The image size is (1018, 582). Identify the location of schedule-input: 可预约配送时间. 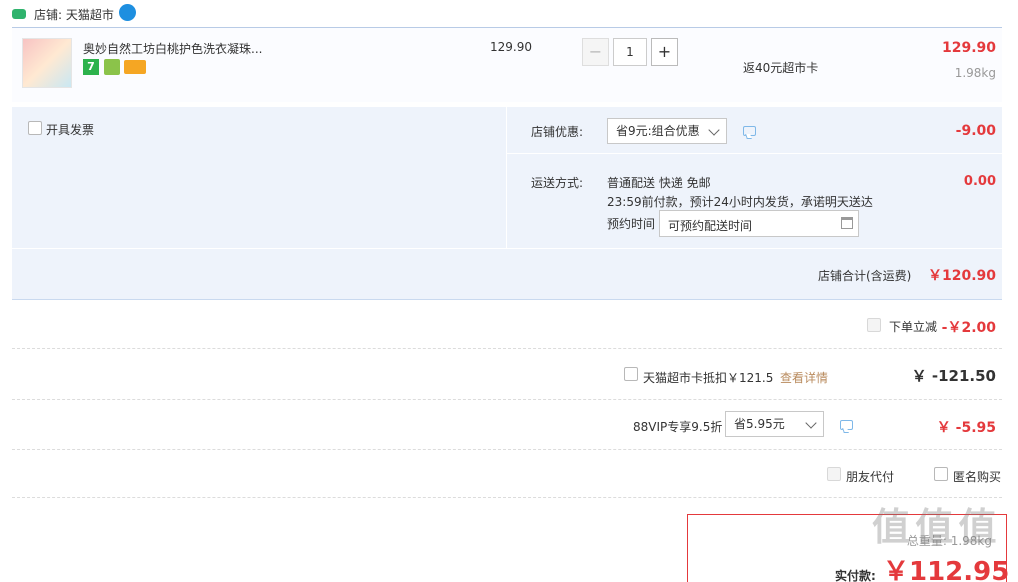
(759, 223).